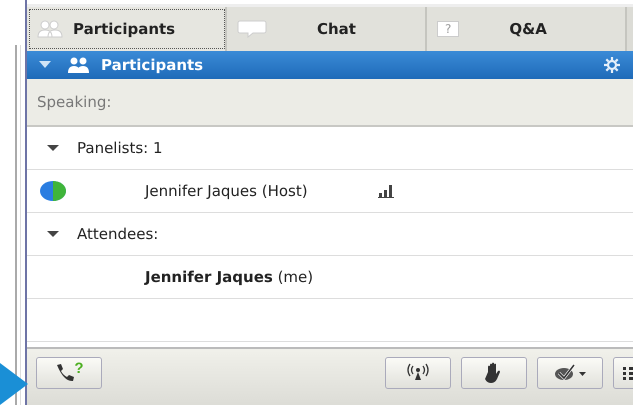 Image resolution: width=633 pixels, height=405 pixels. Describe the element at coordinates (226, 191) in the screenshot. I see `participant-name: Jennifer Jaques (Host)` at that location.